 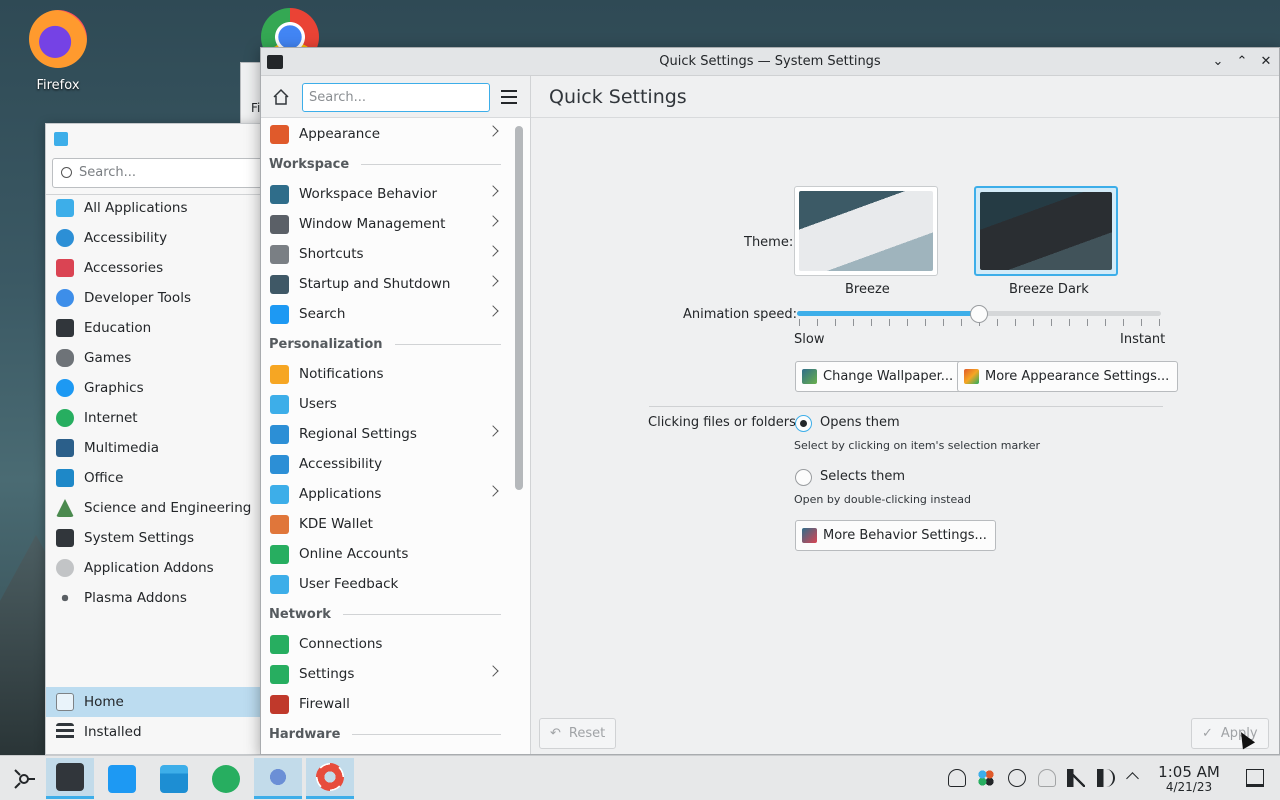 I want to click on maximize-button: ⌃, so click(x=1242, y=62).